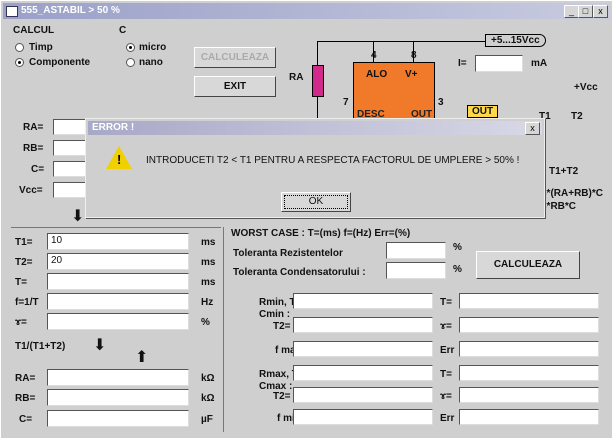 This screenshot has height=439, width=613. What do you see at coordinates (585, 11) in the screenshot?
I see `maximize-button: □` at bounding box center [585, 11].